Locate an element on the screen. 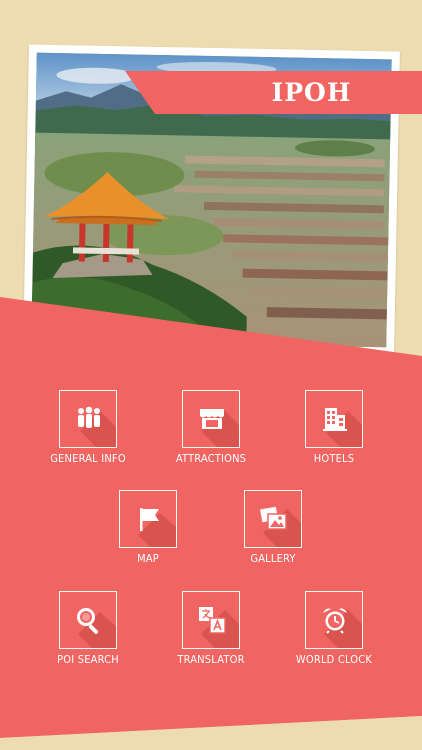 Image resolution: width=422 pixels, height=750 pixels. alarm-clock-icon is located at coordinates (335, 621).